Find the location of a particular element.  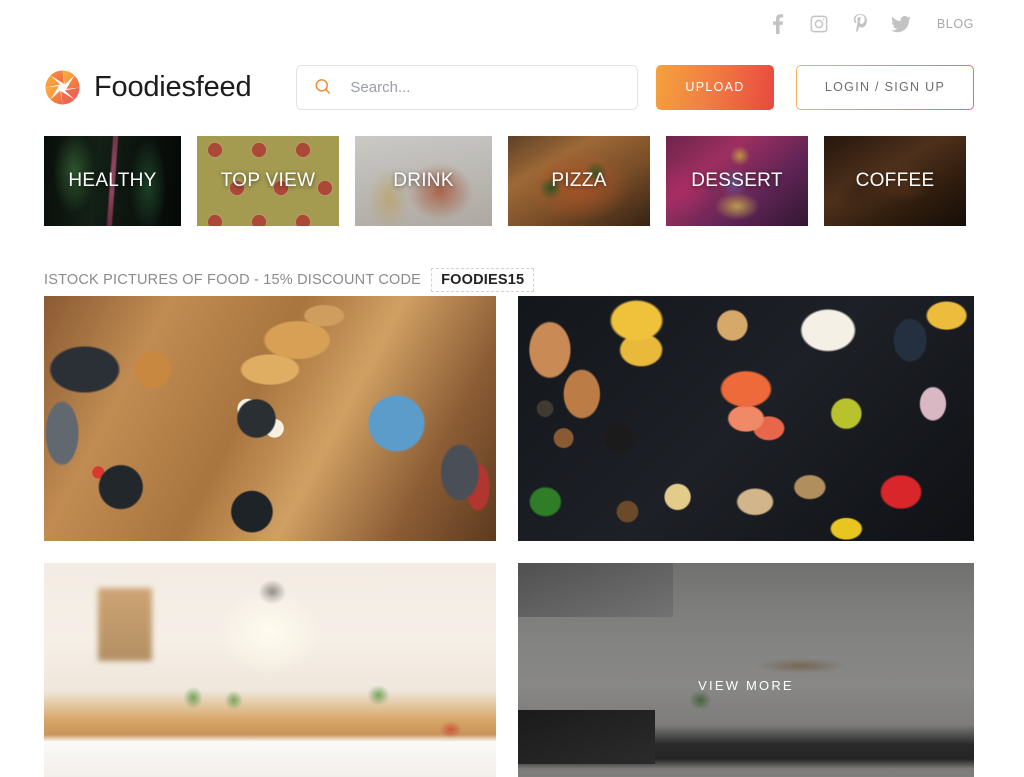

brand-logo: Foodiesfeed is located at coordinates (148, 87).